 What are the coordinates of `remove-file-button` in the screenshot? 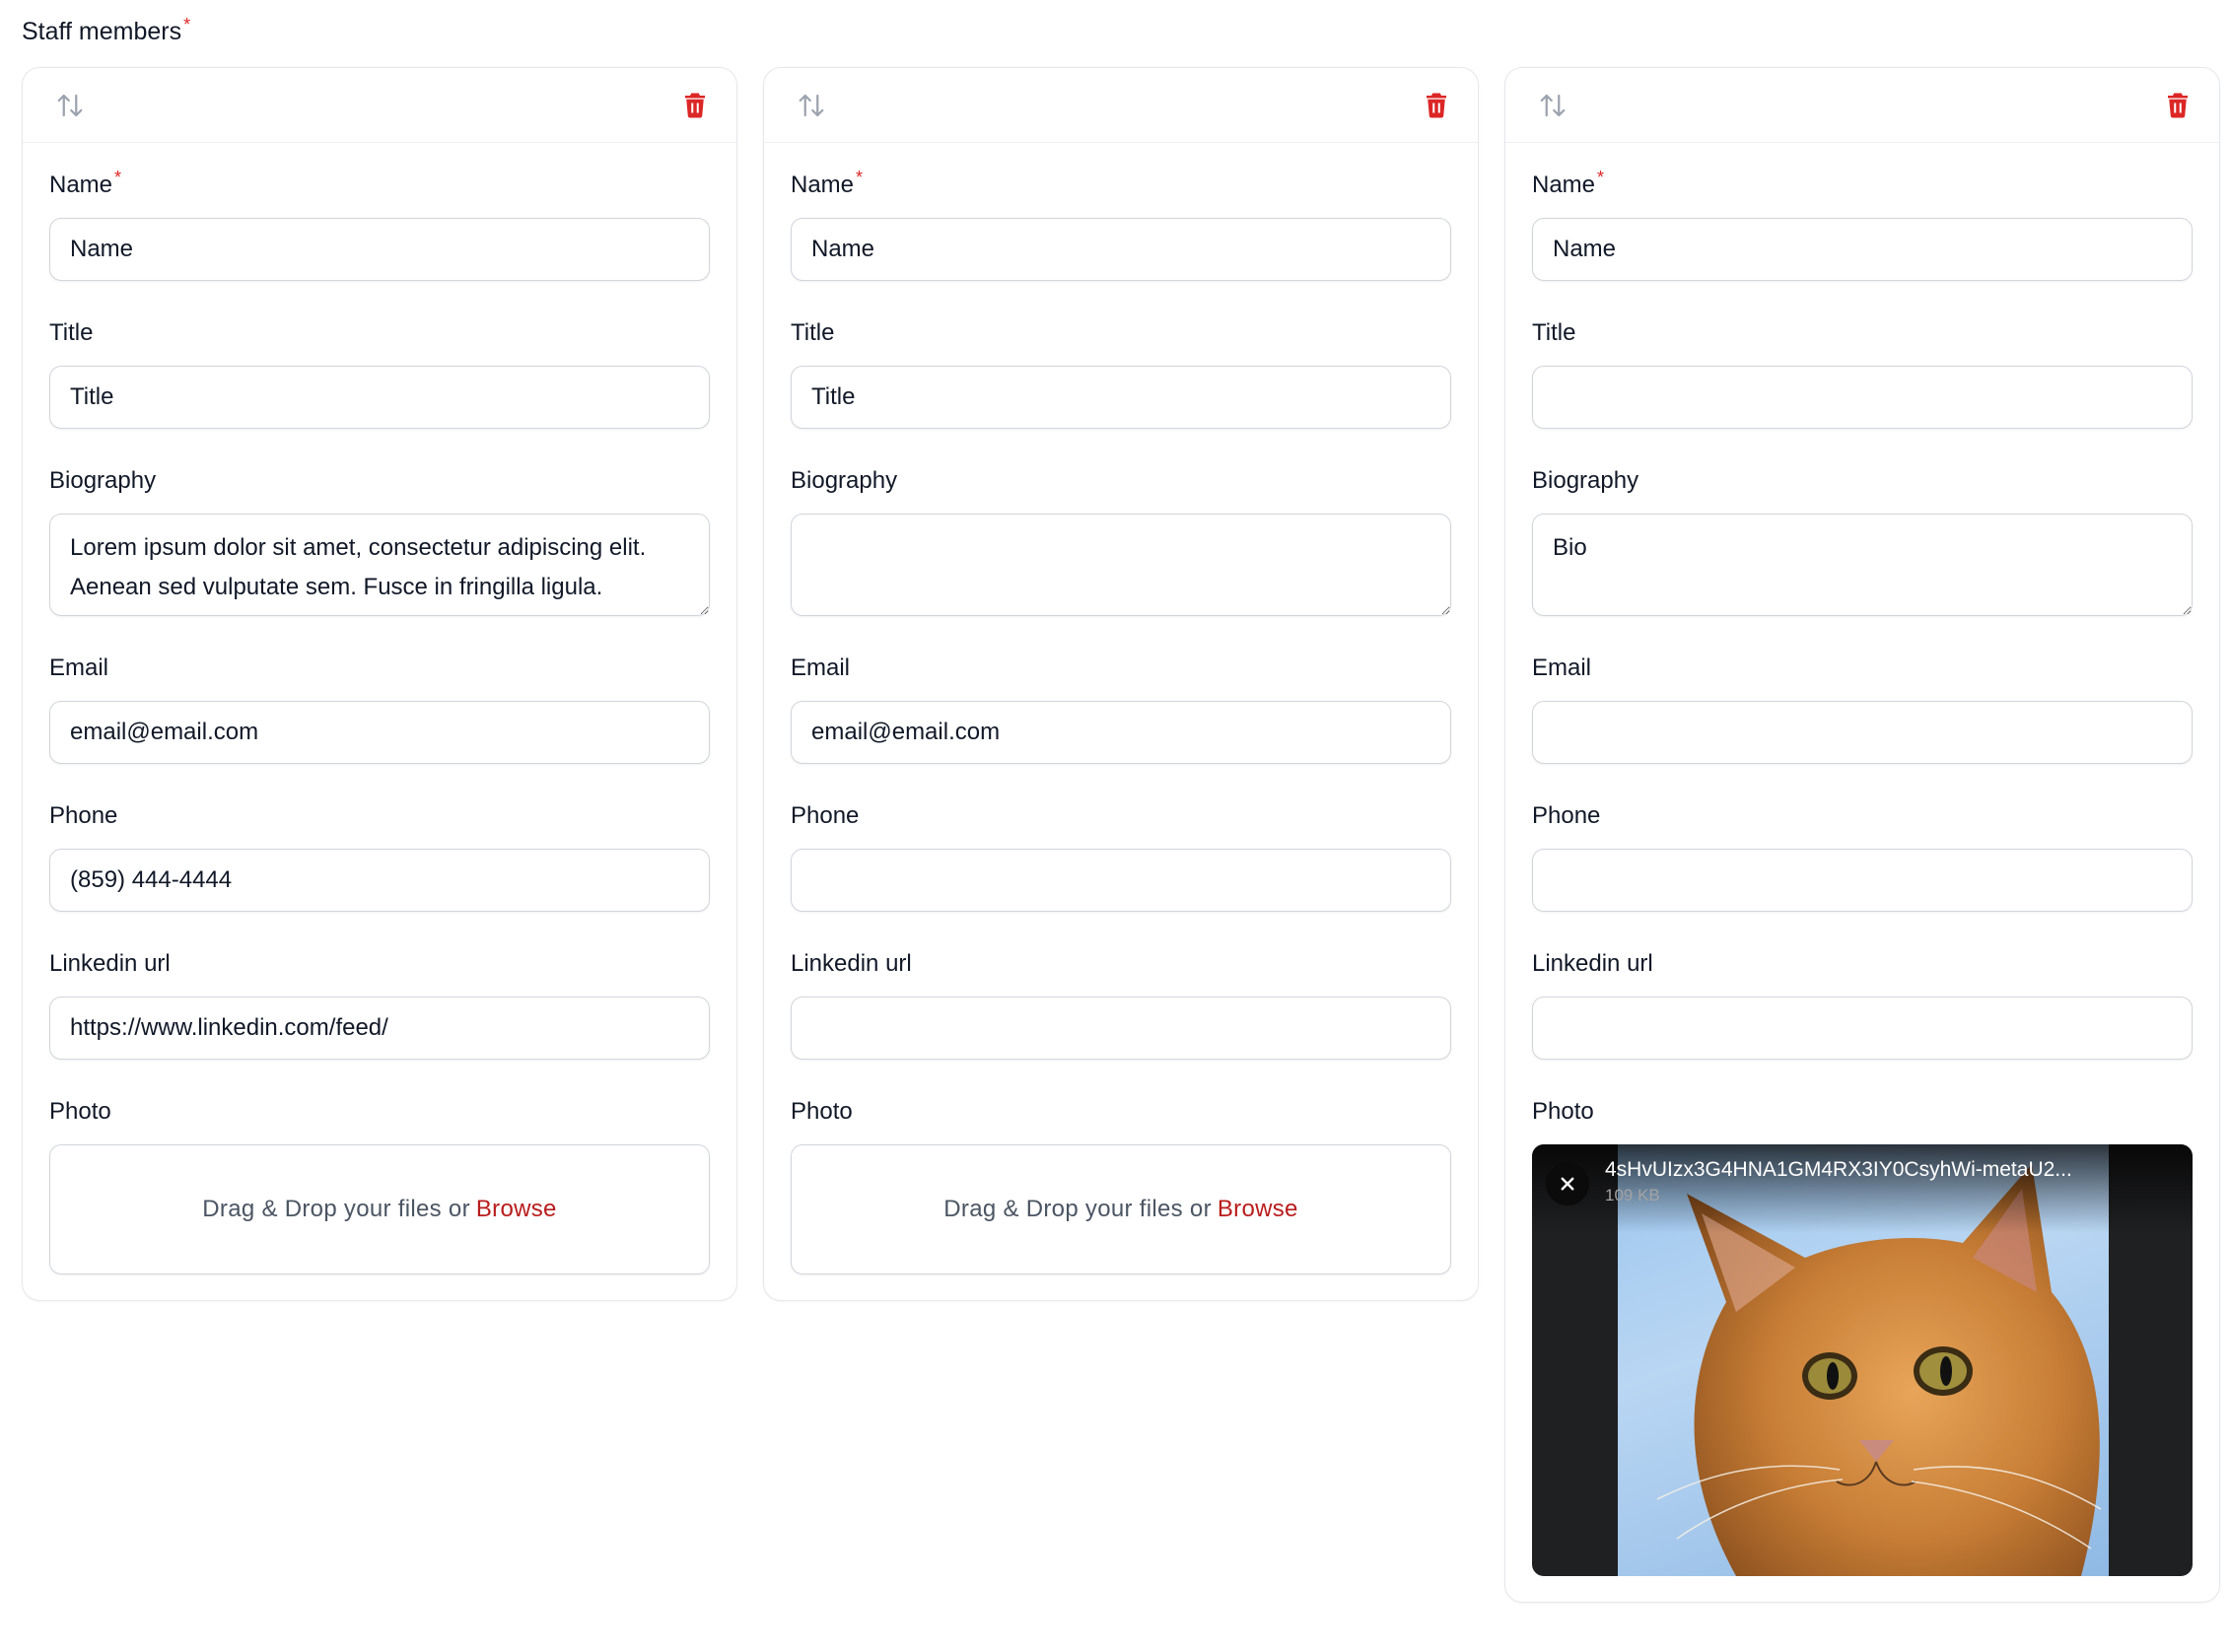 It's located at (1567, 1183).